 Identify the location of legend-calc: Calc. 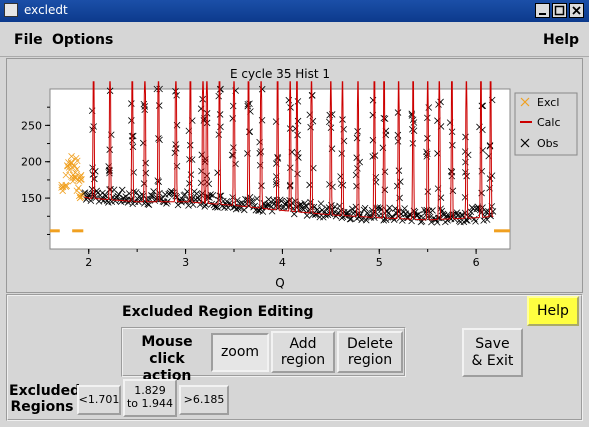
(549, 122).